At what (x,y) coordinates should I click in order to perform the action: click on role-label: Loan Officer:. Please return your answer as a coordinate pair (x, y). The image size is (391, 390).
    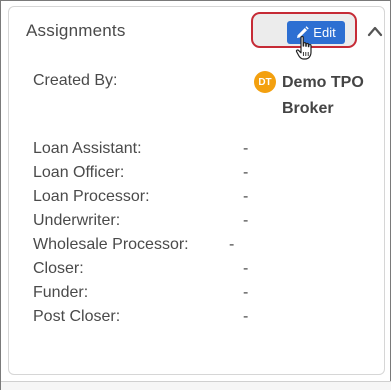
    Looking at the image, I should click on (79, 172).